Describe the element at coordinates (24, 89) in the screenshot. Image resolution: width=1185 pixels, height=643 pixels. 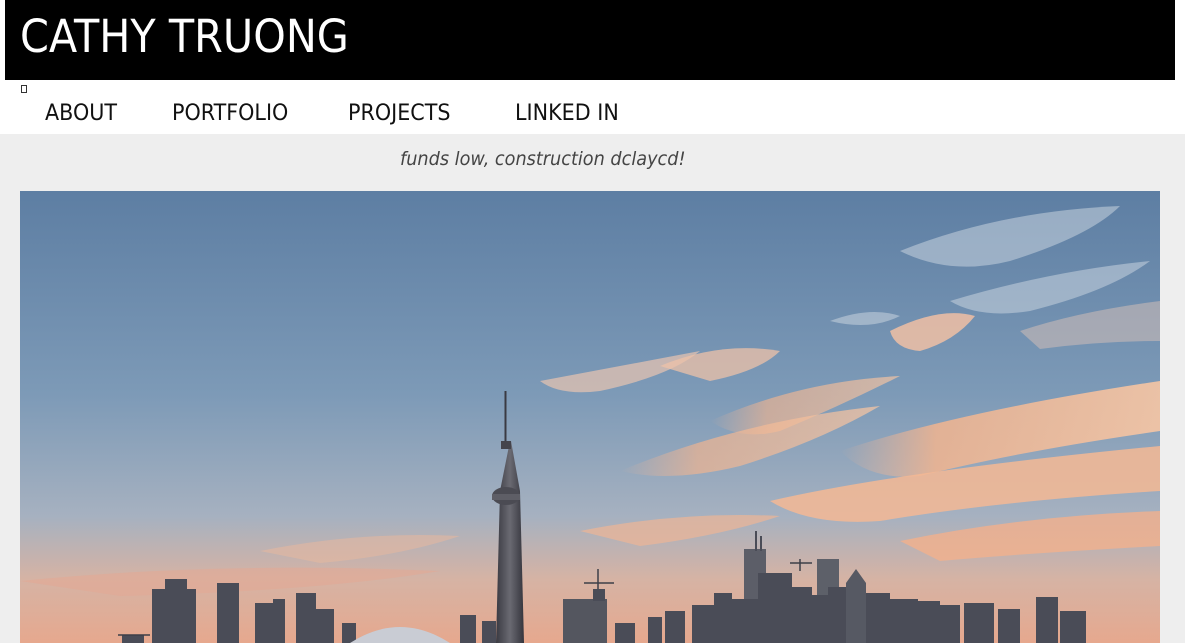
I see `menu-toggle-icon` at that location.